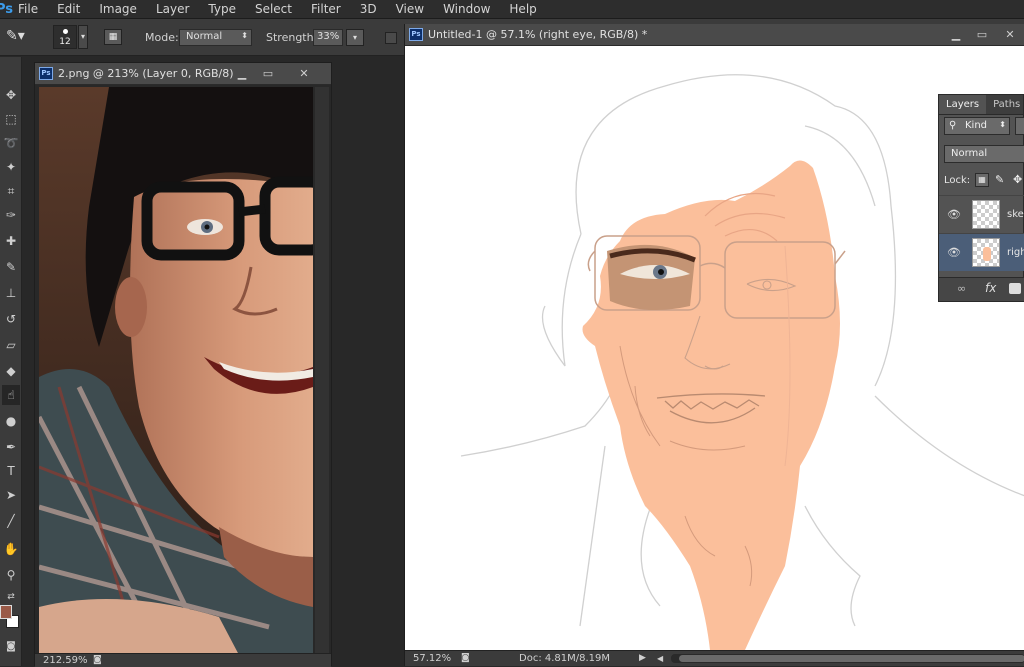 Image resolution: width=1024 pixels, height=667 pixels. Describe the element at coordinates (410, 9) in the screenshot. I see `menu-view: View` at that location.